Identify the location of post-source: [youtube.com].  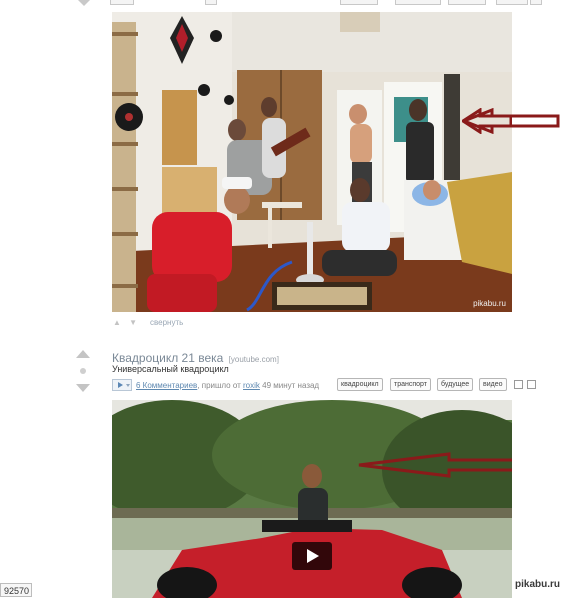
(254, 359).